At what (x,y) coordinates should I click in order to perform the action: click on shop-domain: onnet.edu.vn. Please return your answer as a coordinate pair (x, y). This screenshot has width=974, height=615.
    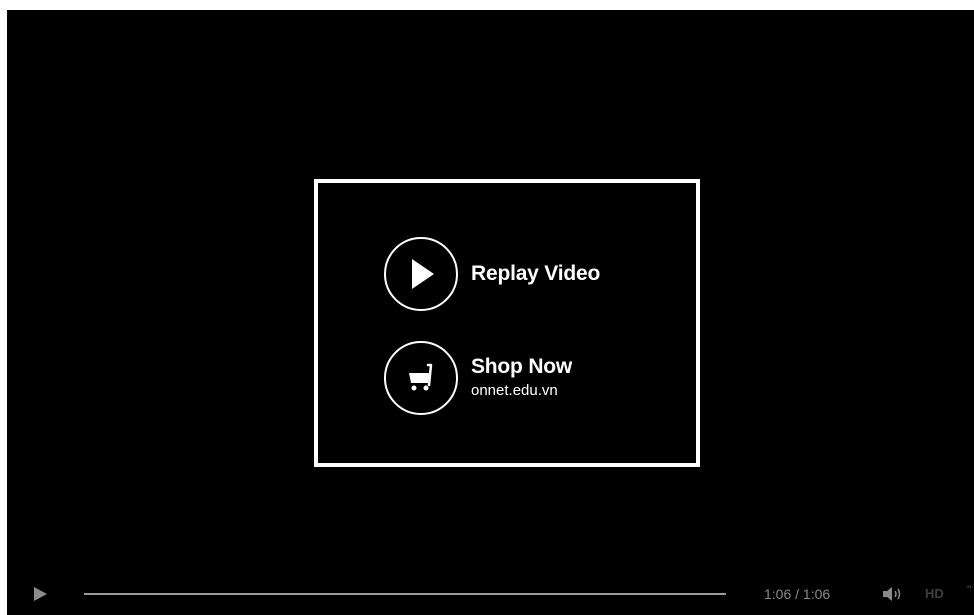
    Looking at the image, I should click on (514, 390).